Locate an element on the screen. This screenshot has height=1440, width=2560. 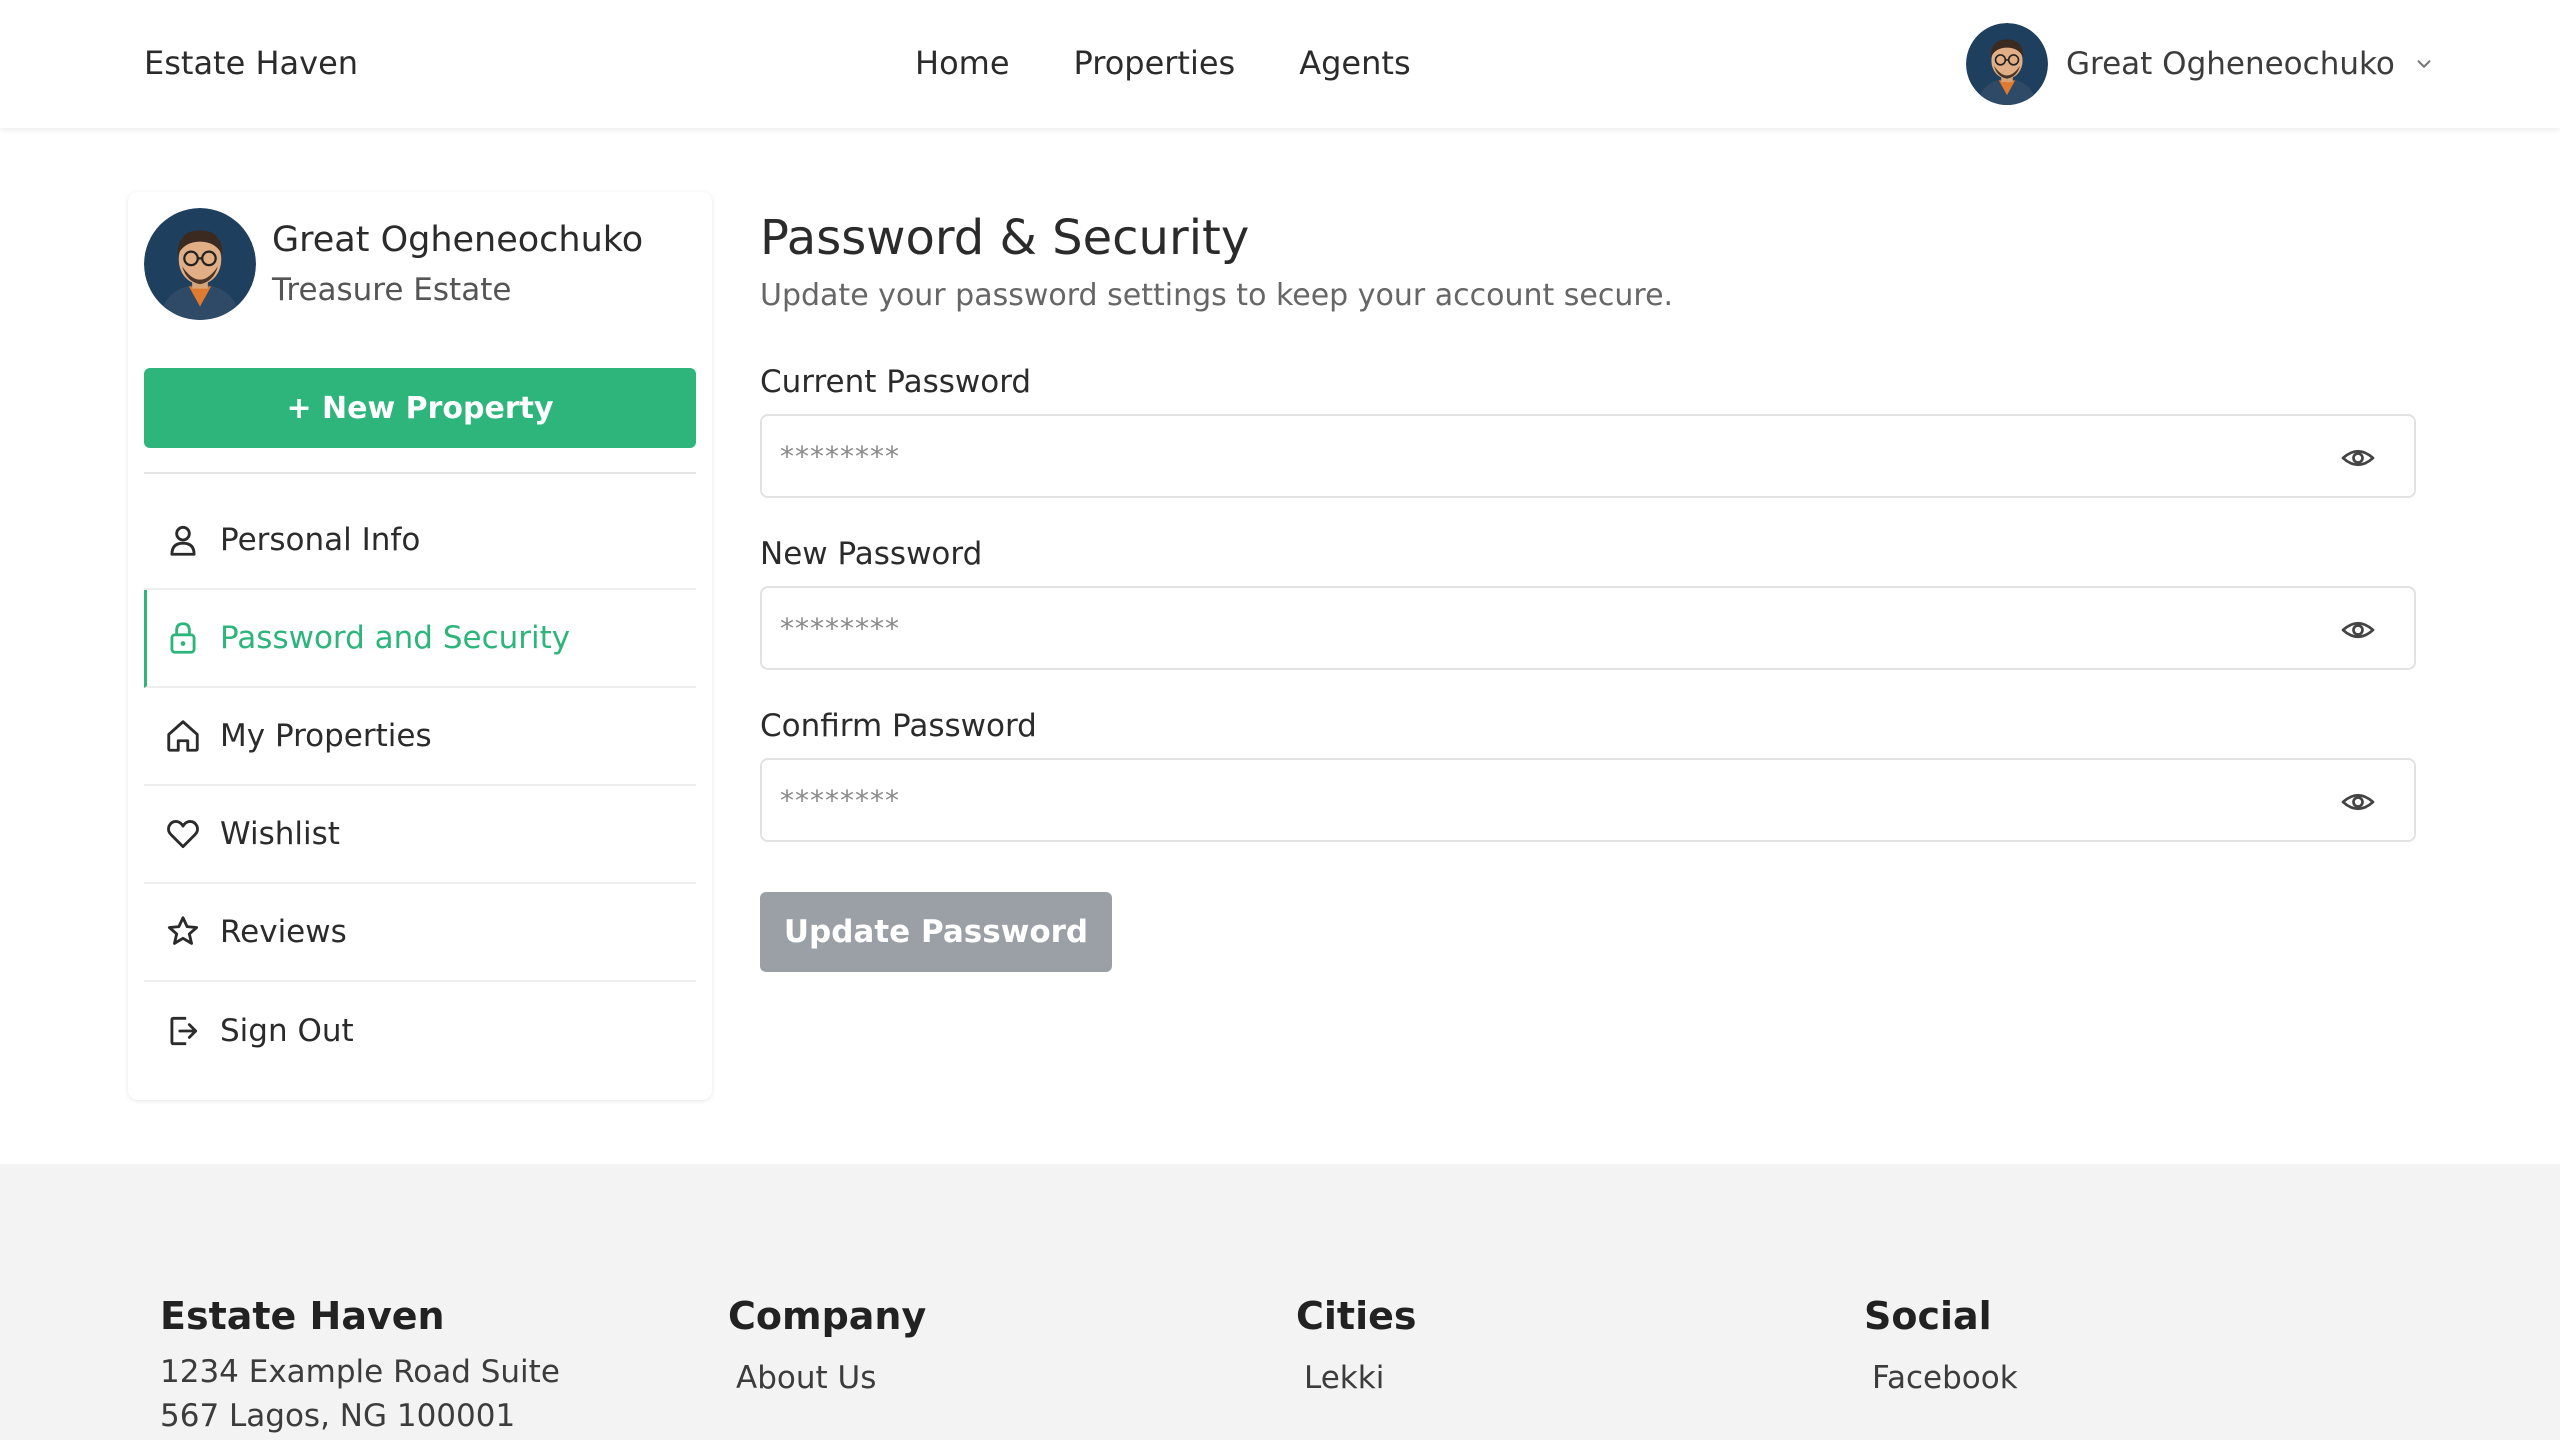
current-password-group: Current Password is located at coordinates (1588, 431).